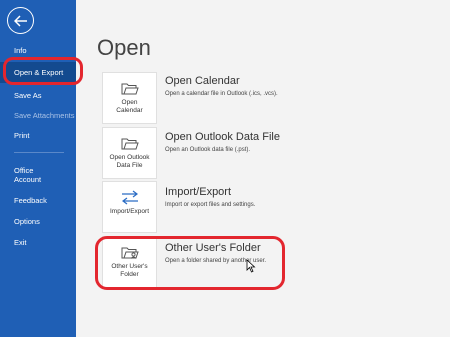  I want to click on nav-options: Options, so click(38, 221).